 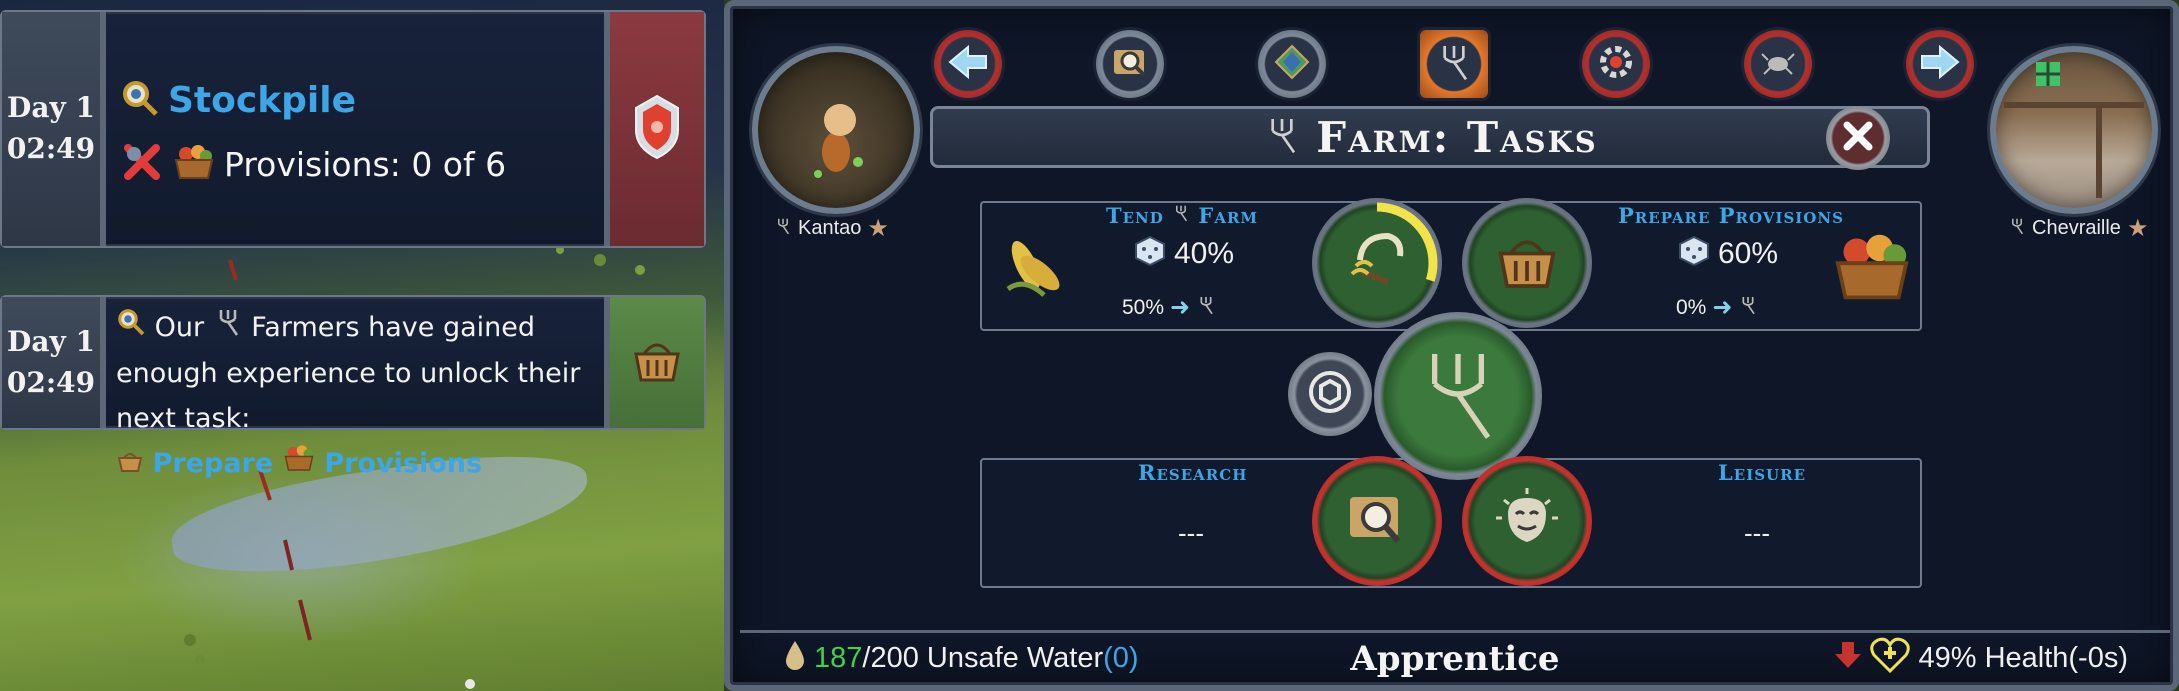 I want to click on settings-button, so click(x=1616, y=64).